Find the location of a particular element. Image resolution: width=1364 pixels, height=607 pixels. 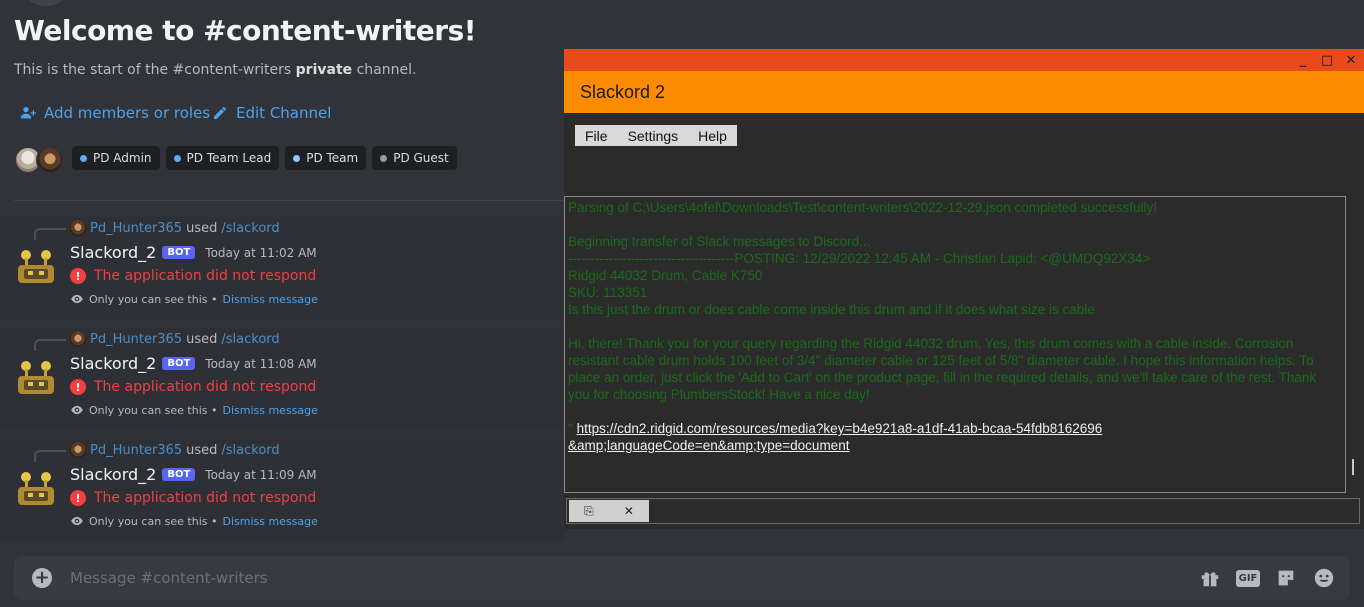

role-pill: PD Guest is located at coordinates (414, 158).